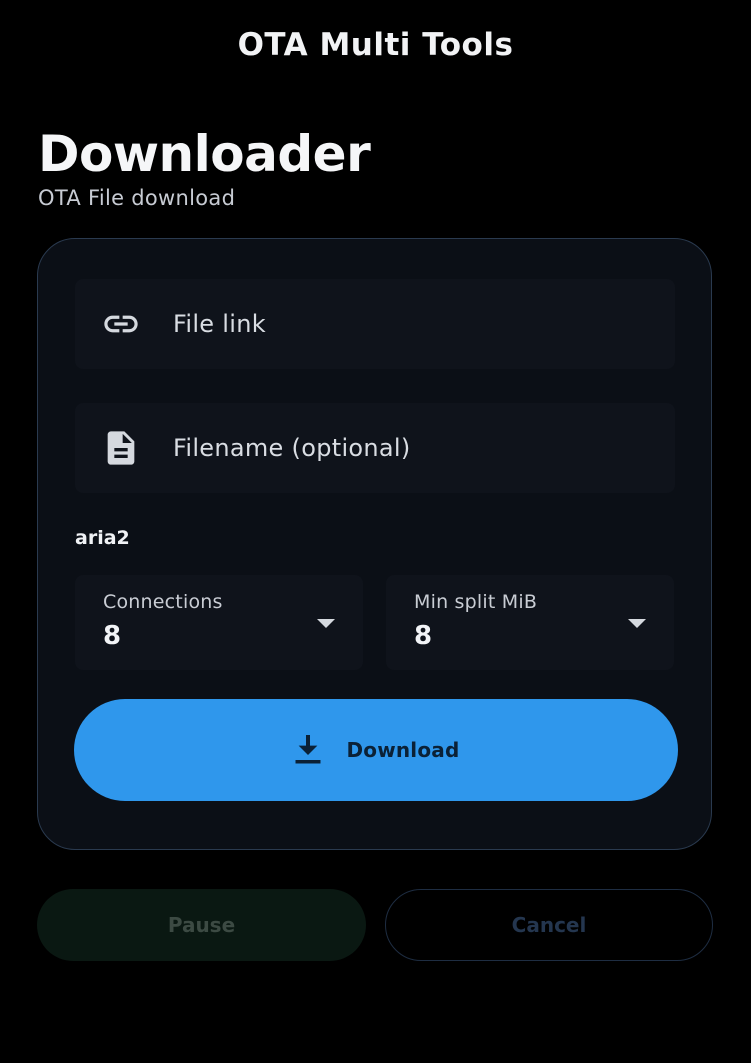 The height and width of the screenshot is (1063, 751). I want to click on file-link-placeholder: File link, so click(219, 324).